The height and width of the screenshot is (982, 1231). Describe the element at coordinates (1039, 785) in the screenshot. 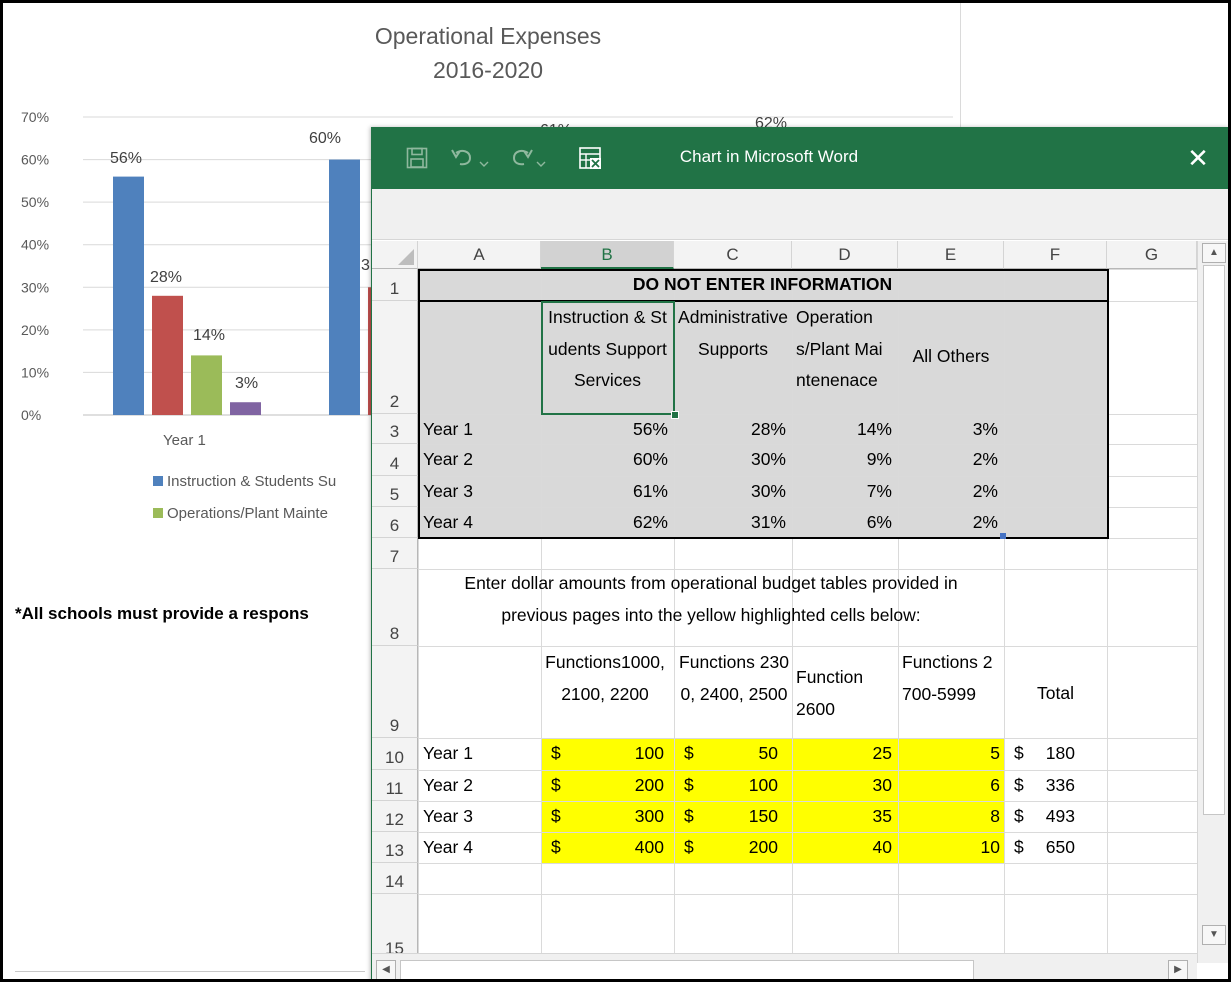

I see `total-cell: 336` at that location.